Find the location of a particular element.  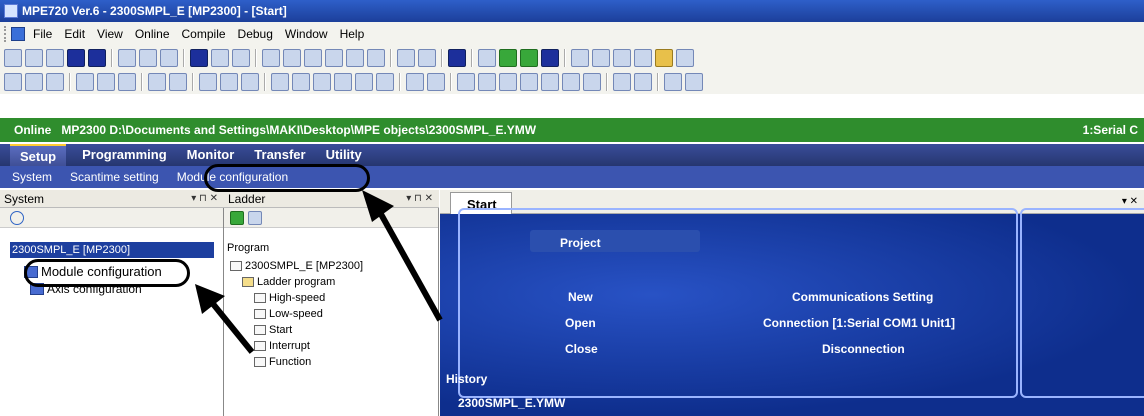

refresh-icon is located at coordinates (17, 217).